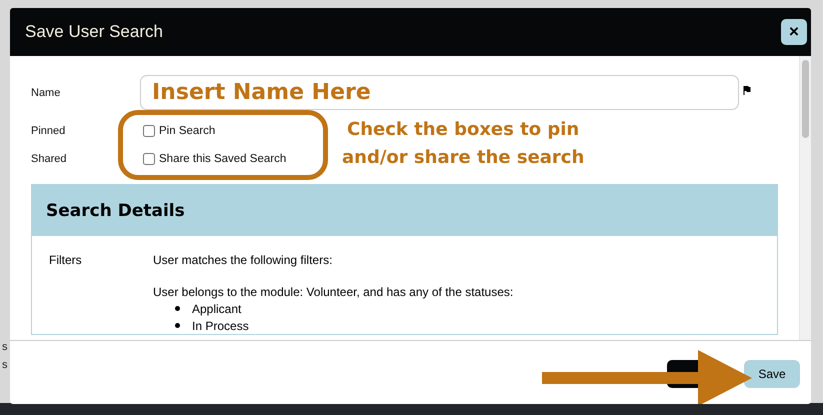 The width and height of the screenshot is (823, 415). Describe the element at coordinates (115, 210) in the screenshot. I see `panel-title: Search Details` at that location.